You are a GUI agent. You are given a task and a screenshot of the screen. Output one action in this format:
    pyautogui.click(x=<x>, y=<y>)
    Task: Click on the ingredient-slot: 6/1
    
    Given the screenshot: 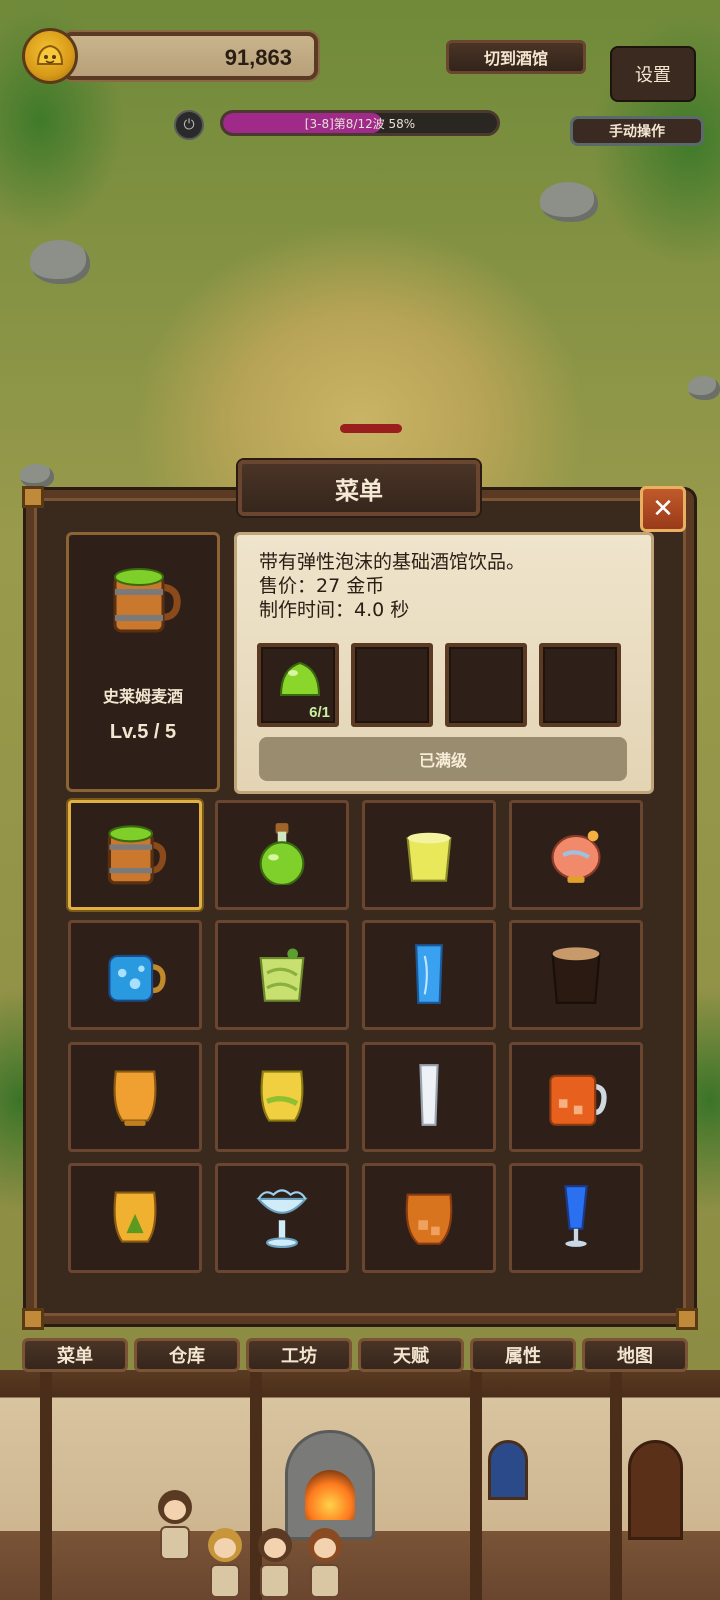 What is the action you would take?
    pyautogui.click(x=298, y=685)
    